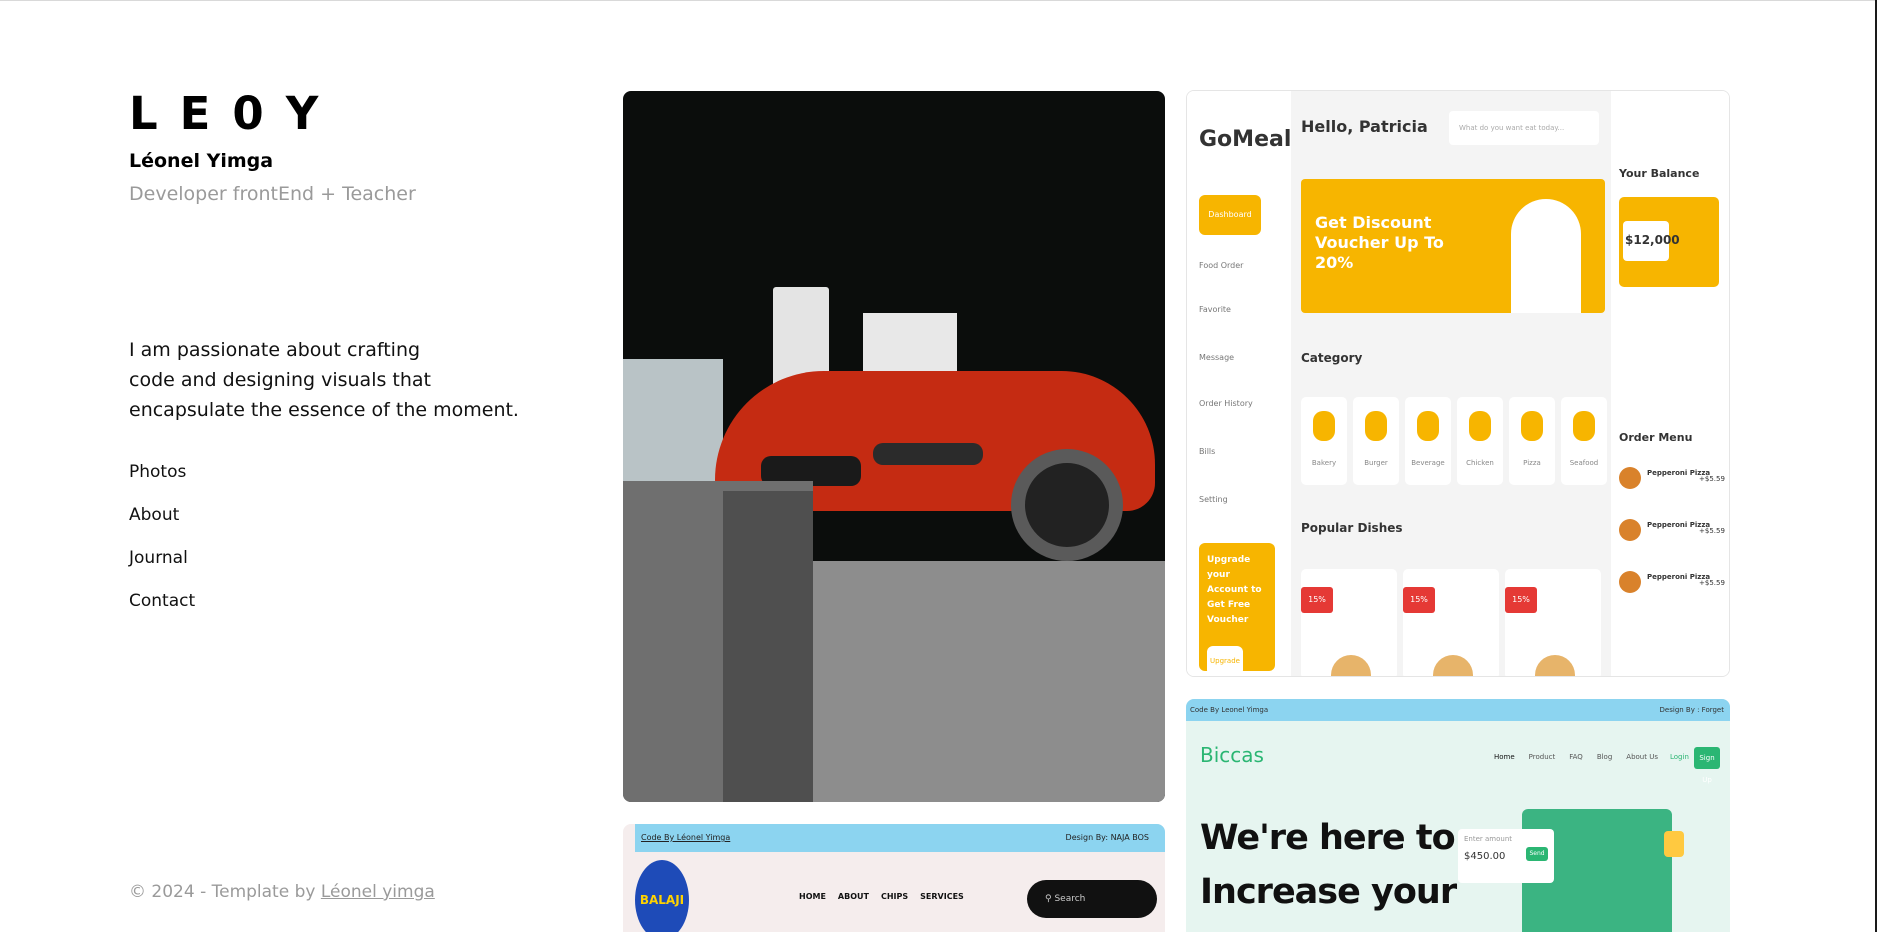 This screenshot has height=932, width=1877. What do you see at coordinates (1213, 499) in the screenshot?
I see `gomeal-menu-item: Setting` at bounding box center [1213, 499].